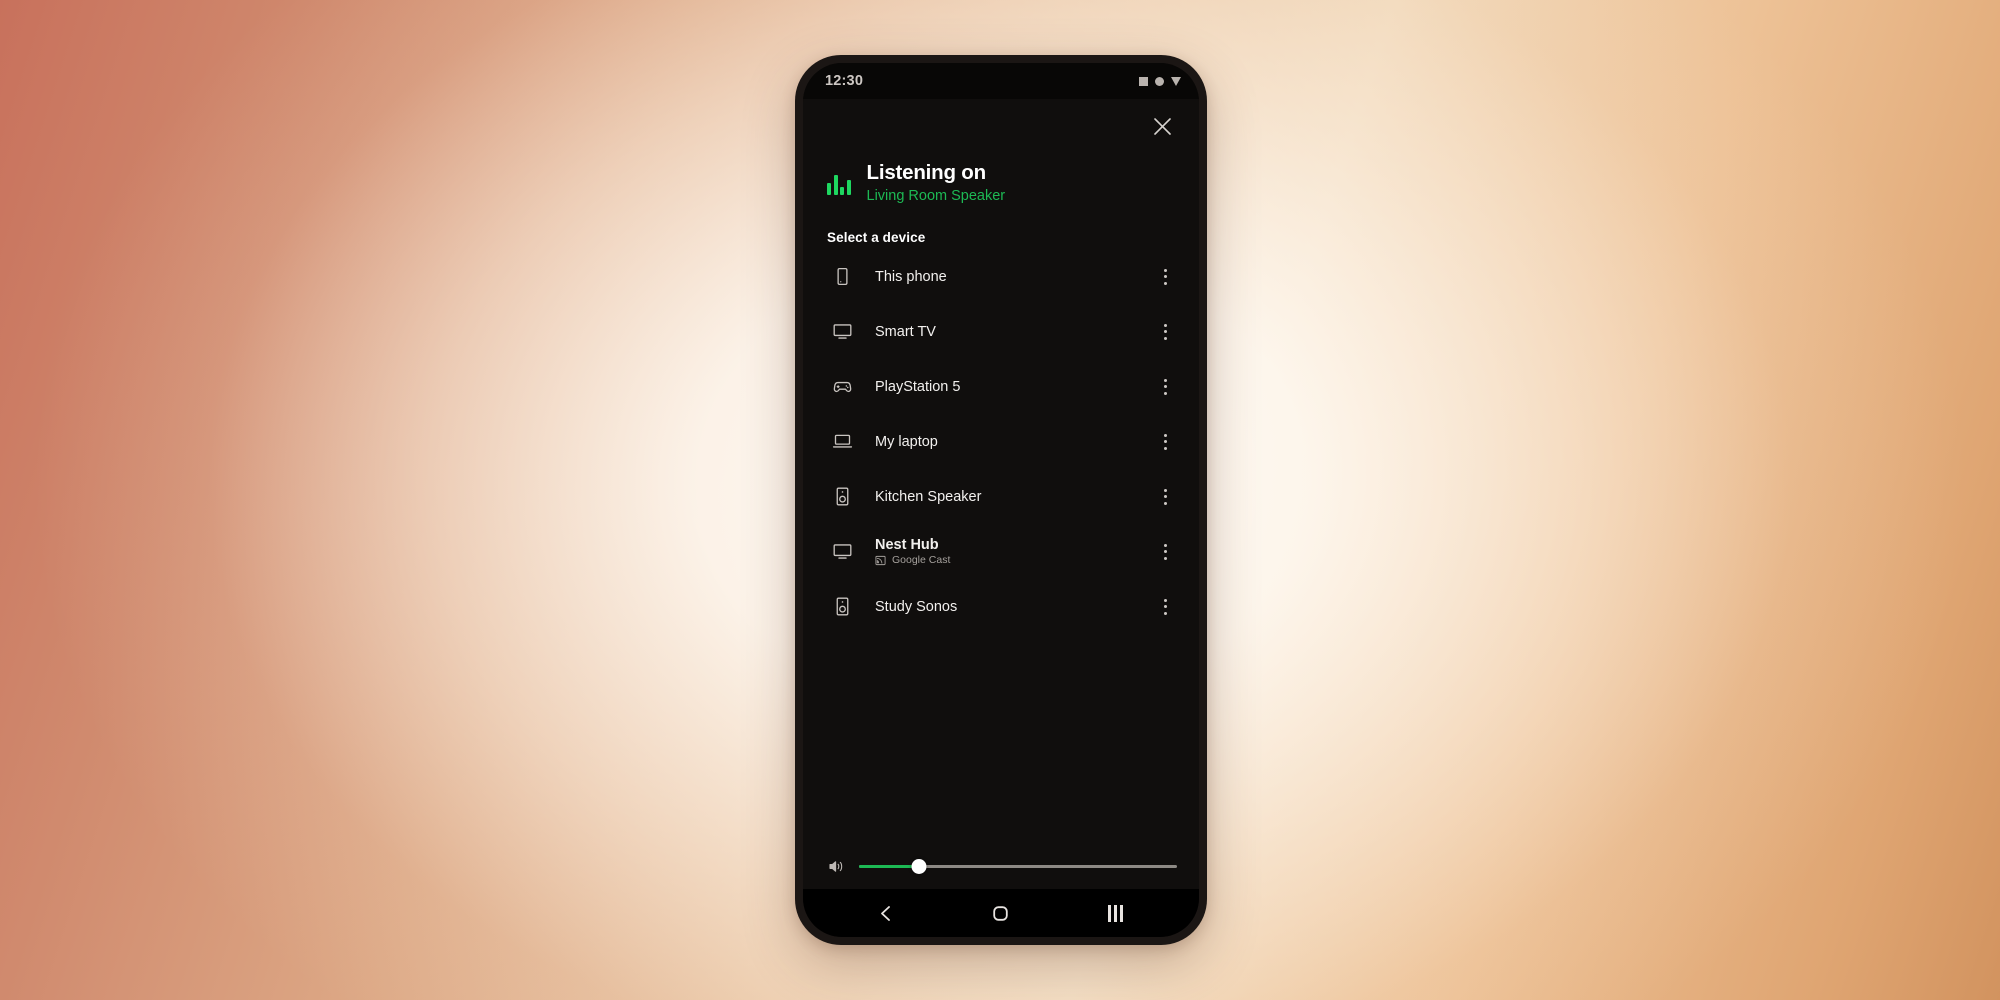  I want to click on device-name: Nest Hub, so click(907, 545).